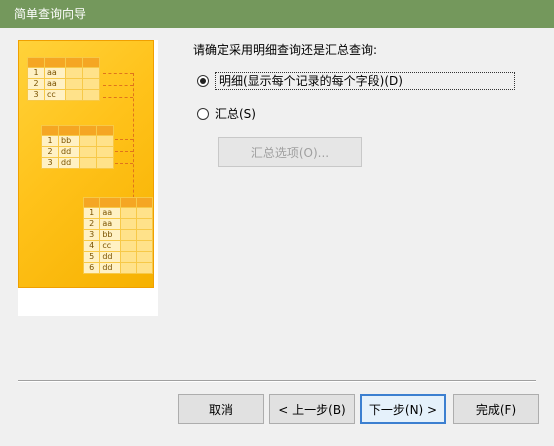  Describe the element at coordinates (403, 409) in the screenshot. I see `next-button: 下一步(N) >` at that location.